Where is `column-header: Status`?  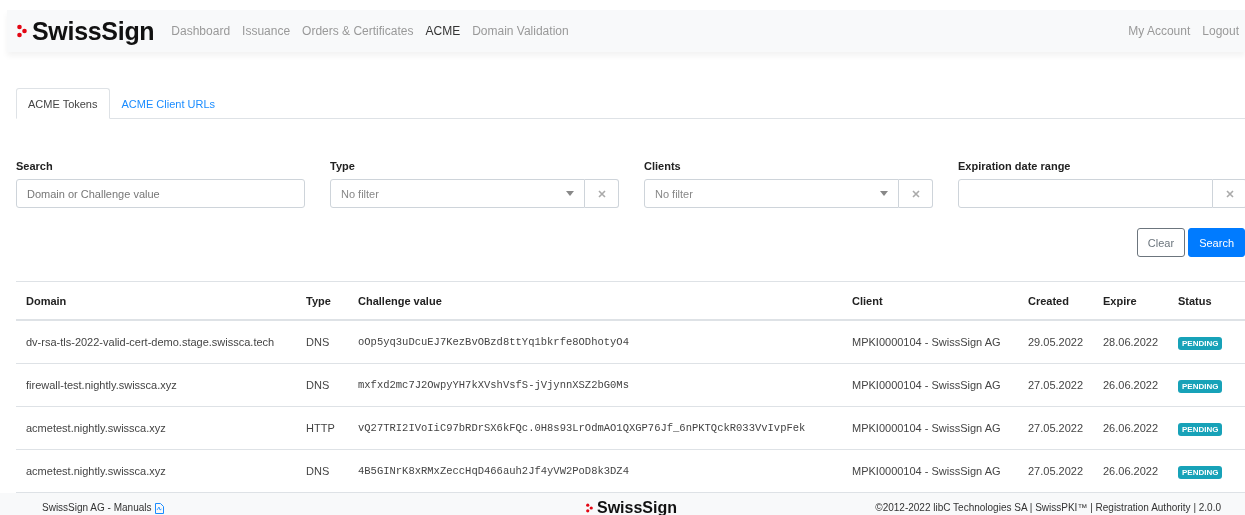 column-header: Status is located at coordinates (1195, 300).